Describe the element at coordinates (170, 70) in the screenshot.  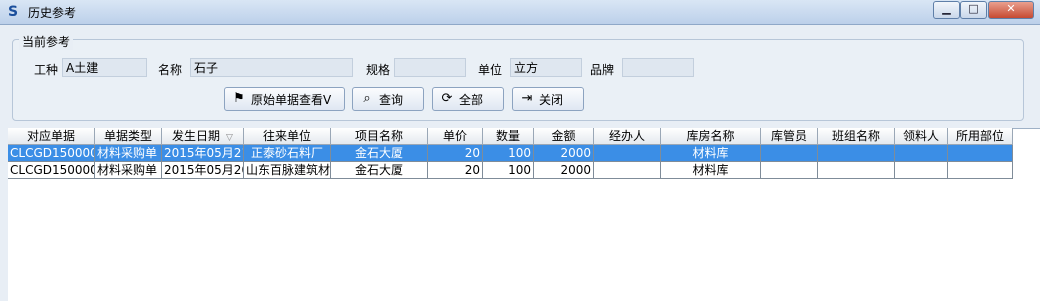
I see `label-name: 名称` at that location.